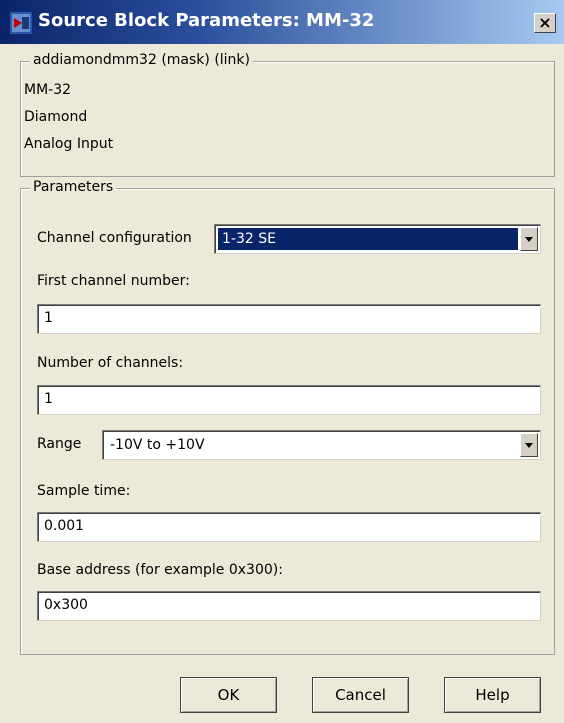  I want to click on sample-time-value: 0.001, so click(64, 526).